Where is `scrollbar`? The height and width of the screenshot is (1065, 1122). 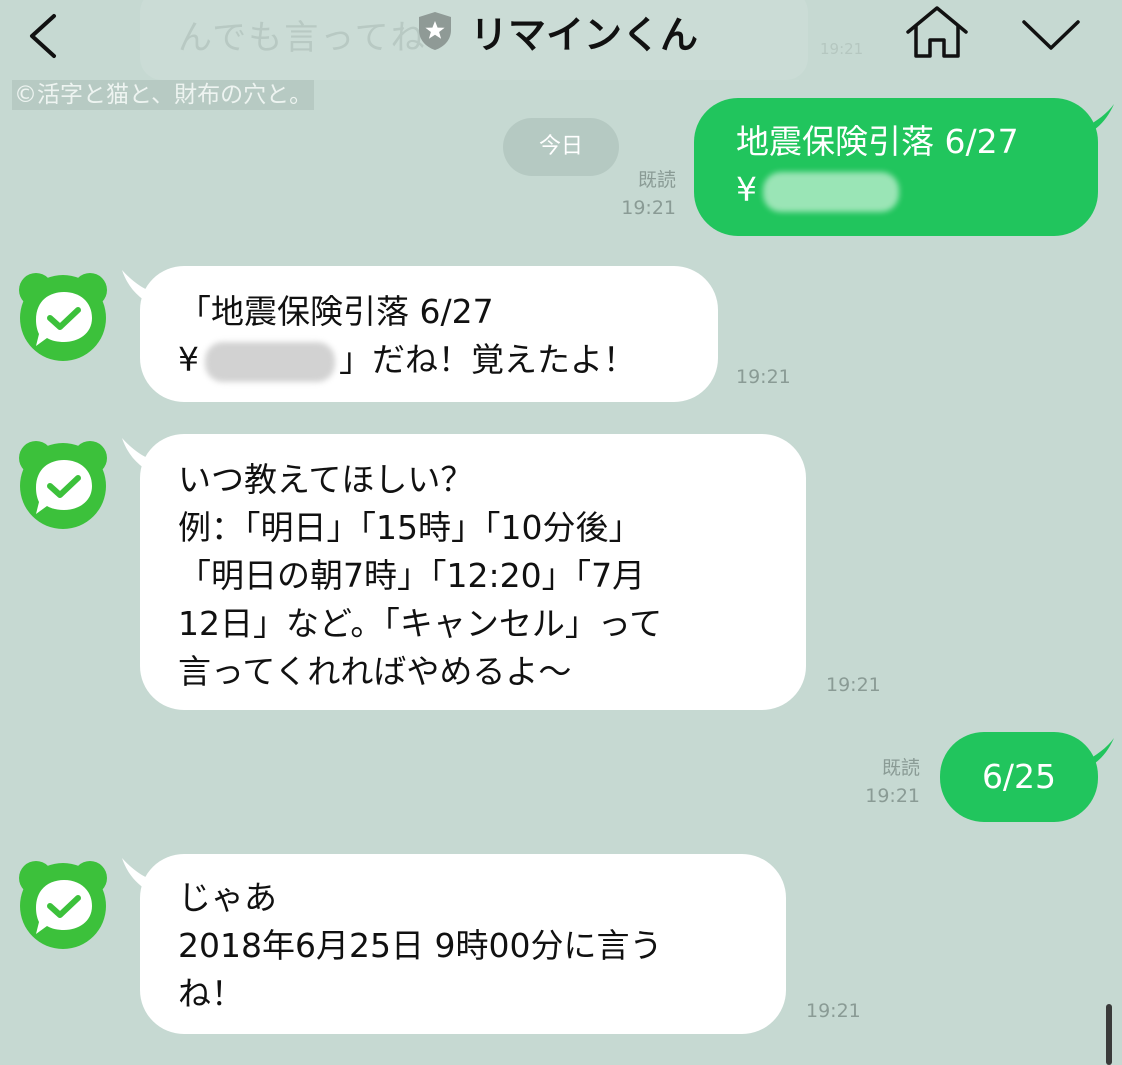 scrollbar is located at coordinates (1109, 1034).